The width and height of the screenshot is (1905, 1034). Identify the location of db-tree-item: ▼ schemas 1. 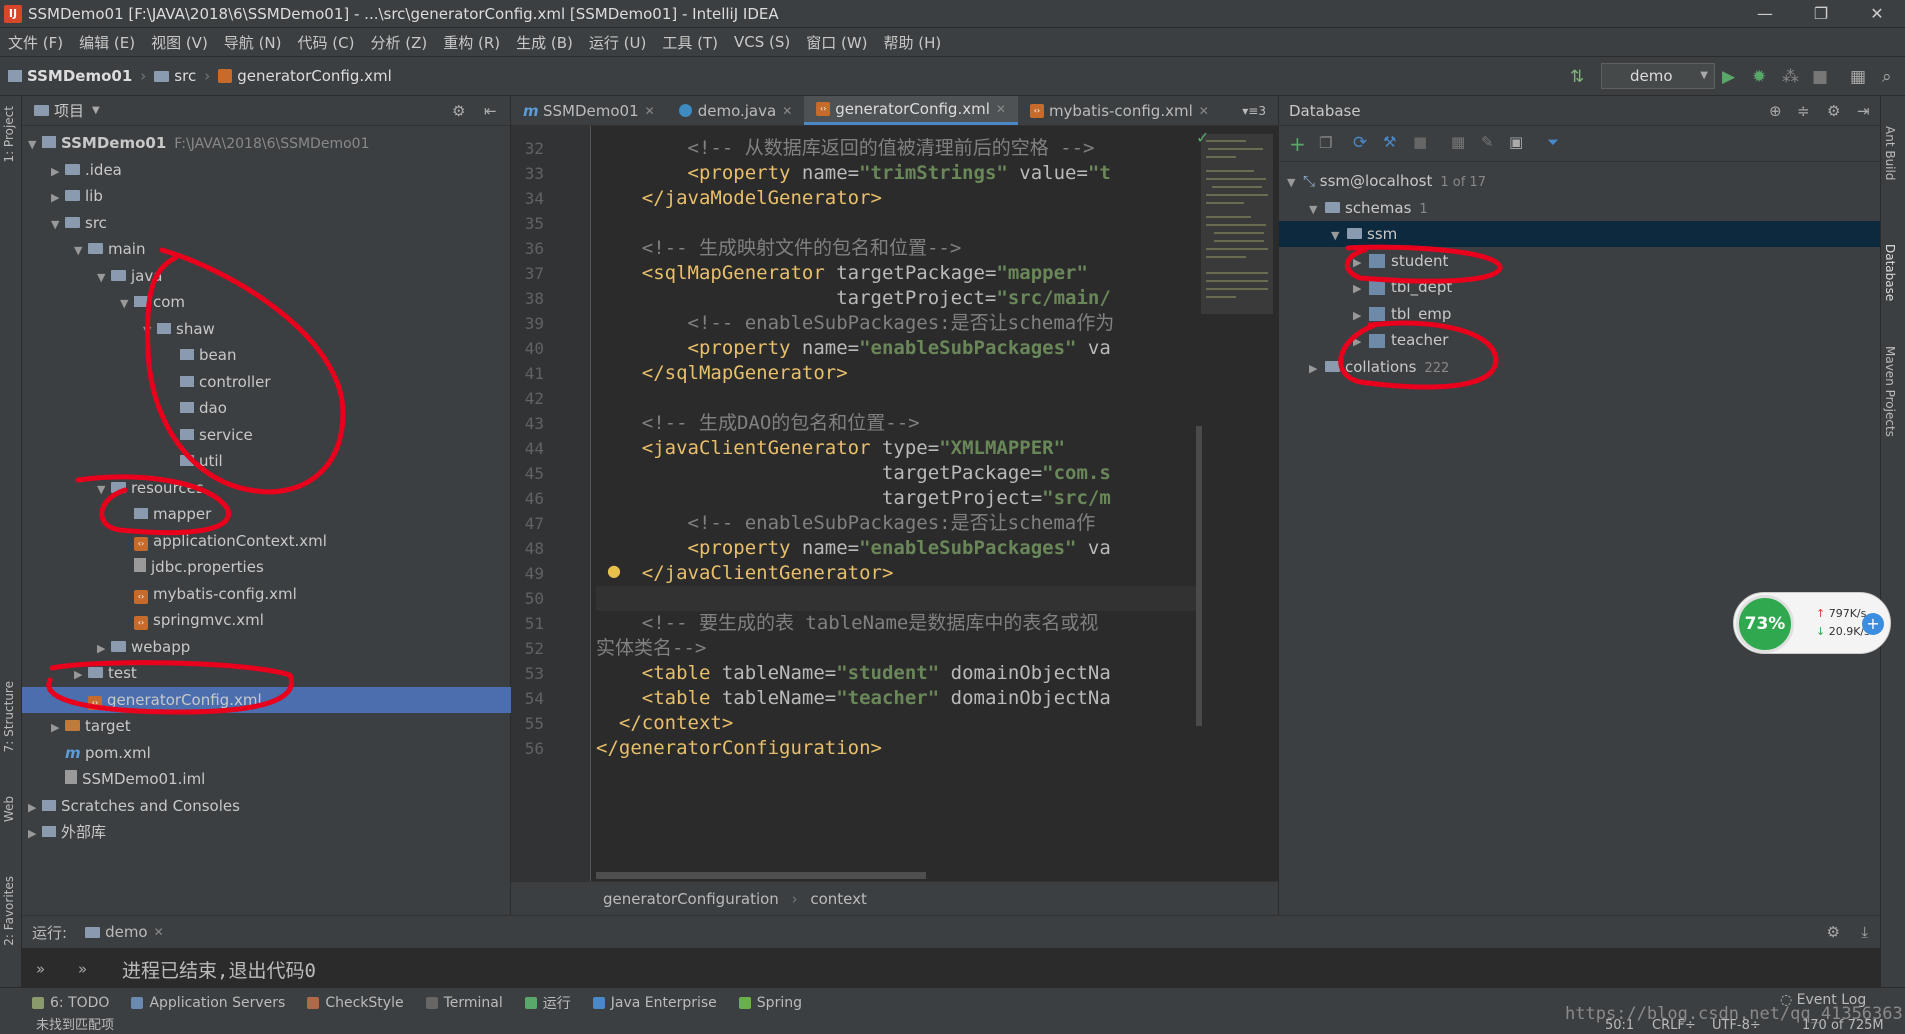
(1579, 208).